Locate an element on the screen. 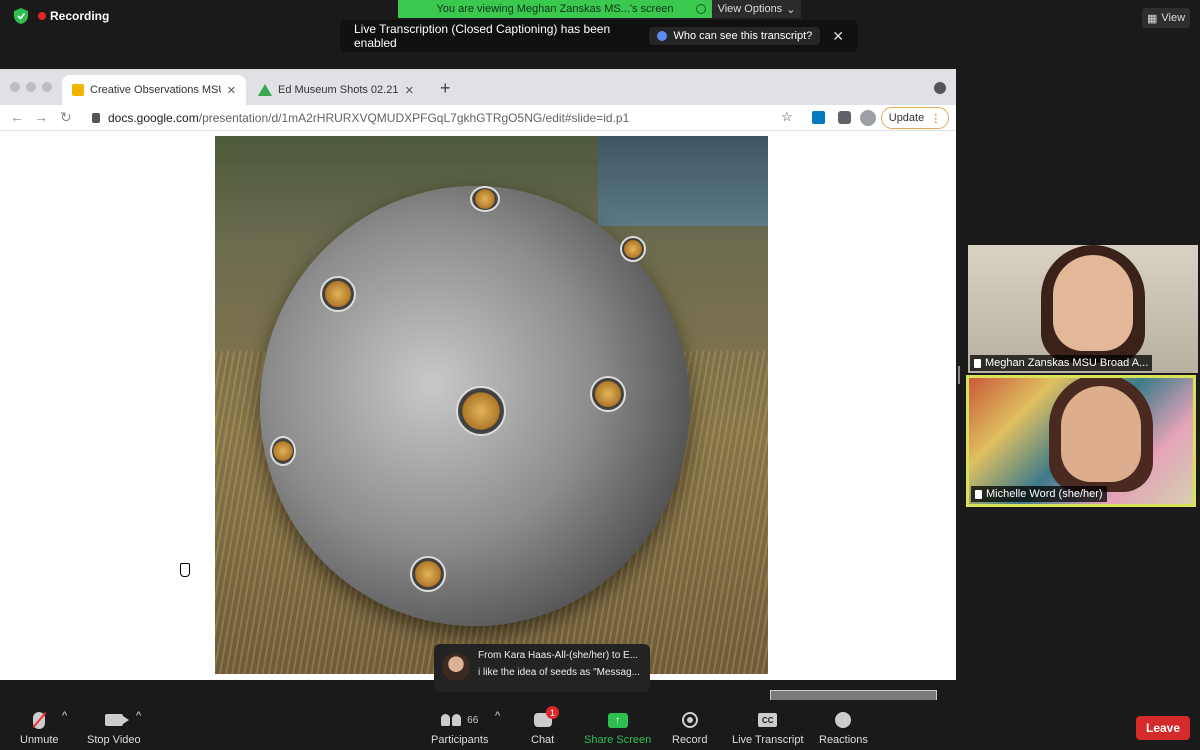 This screenshot has width=1200, height=750. participant-name: Michelle Word (she/her) is located at coordinates (1044, 494).